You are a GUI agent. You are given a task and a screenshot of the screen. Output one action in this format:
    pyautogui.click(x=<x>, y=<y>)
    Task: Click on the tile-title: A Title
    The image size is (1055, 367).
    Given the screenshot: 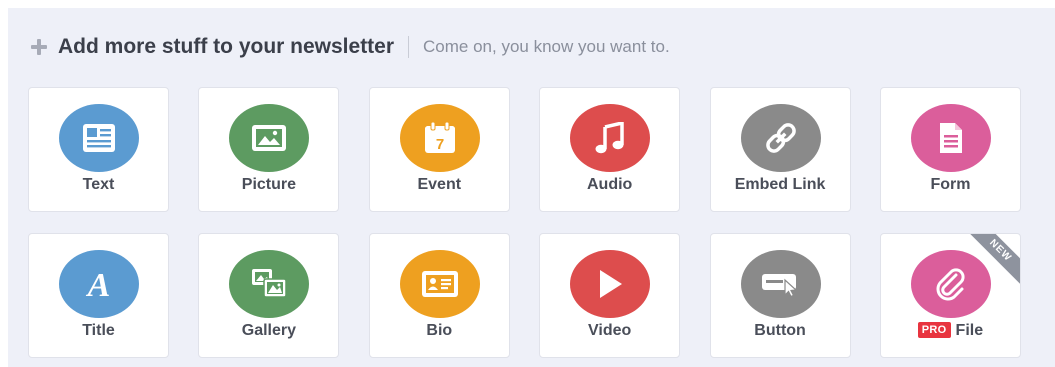 What is the action you would take?
    pyautogui.click(x=98, y=295)
    